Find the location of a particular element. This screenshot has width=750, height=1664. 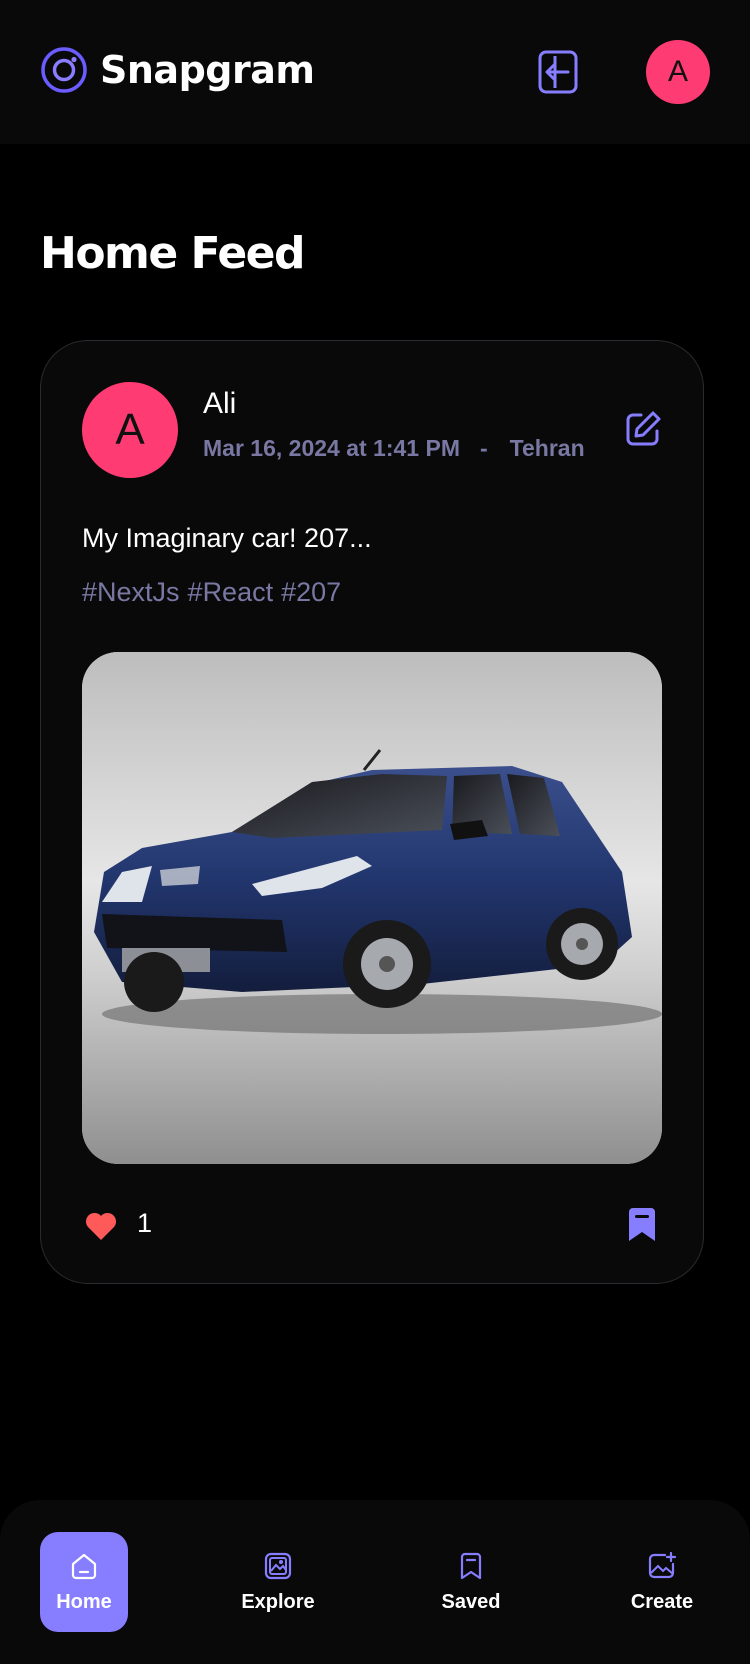

profile-avatar: A is located at coordinates (678, 72).